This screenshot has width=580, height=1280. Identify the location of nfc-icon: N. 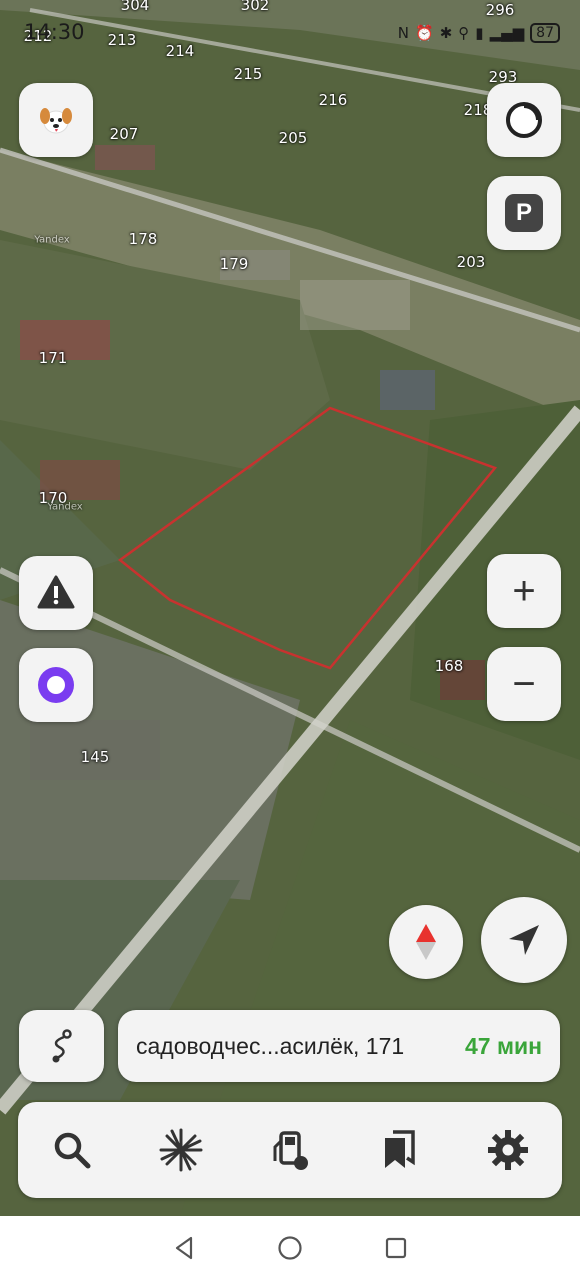
(403, 33).